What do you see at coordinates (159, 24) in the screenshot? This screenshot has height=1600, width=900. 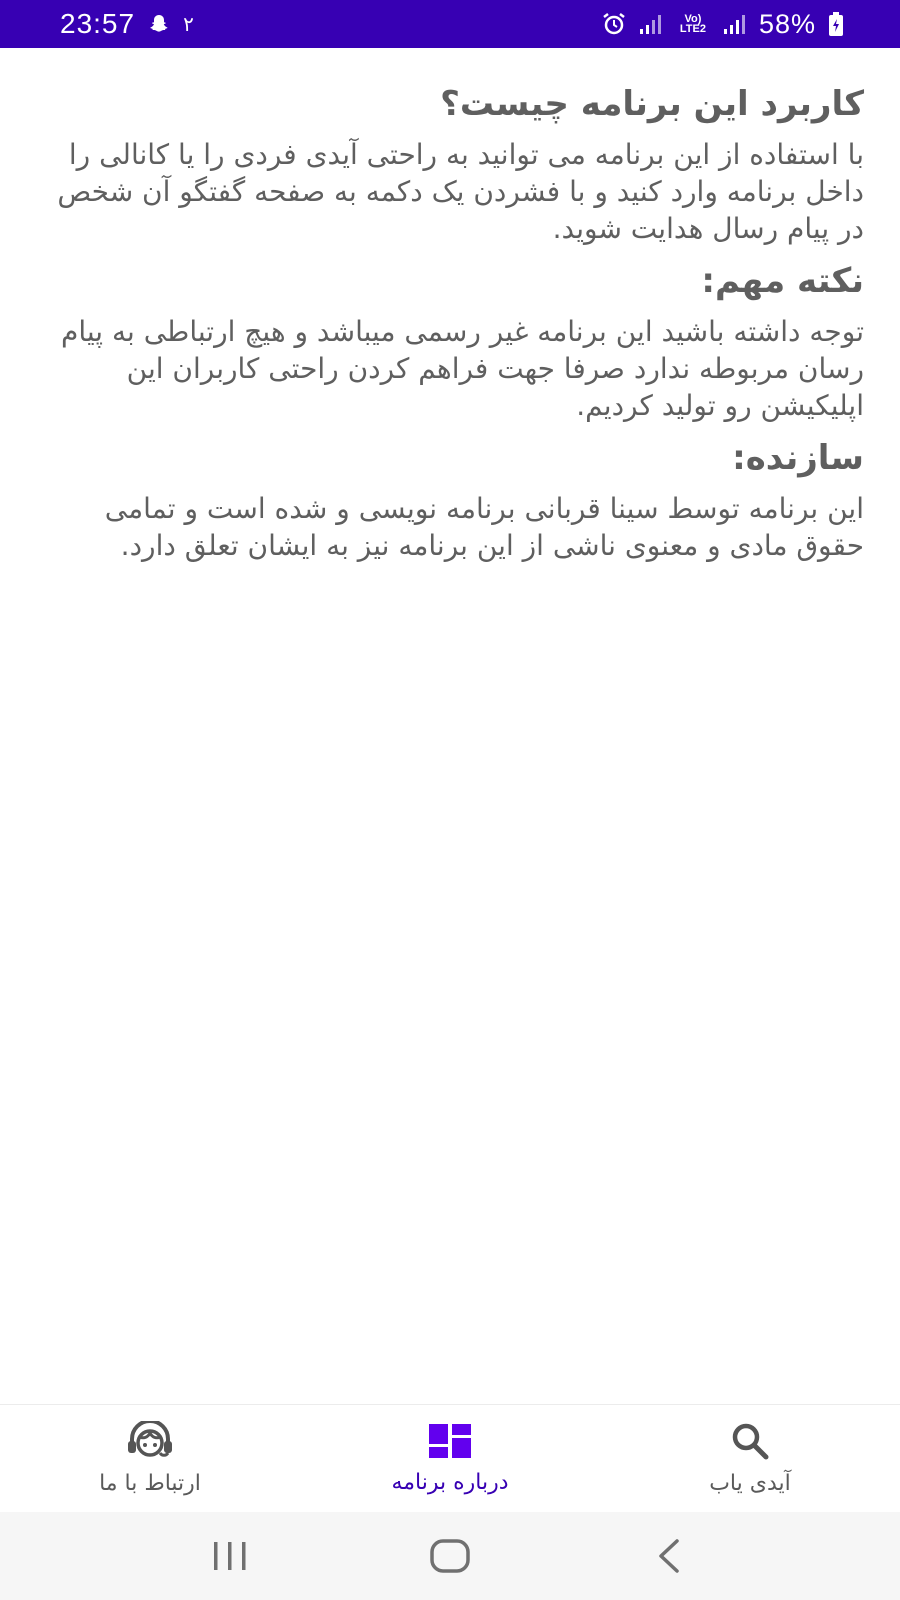 I see `snapchat-icon` at bounding box center [159, 24].